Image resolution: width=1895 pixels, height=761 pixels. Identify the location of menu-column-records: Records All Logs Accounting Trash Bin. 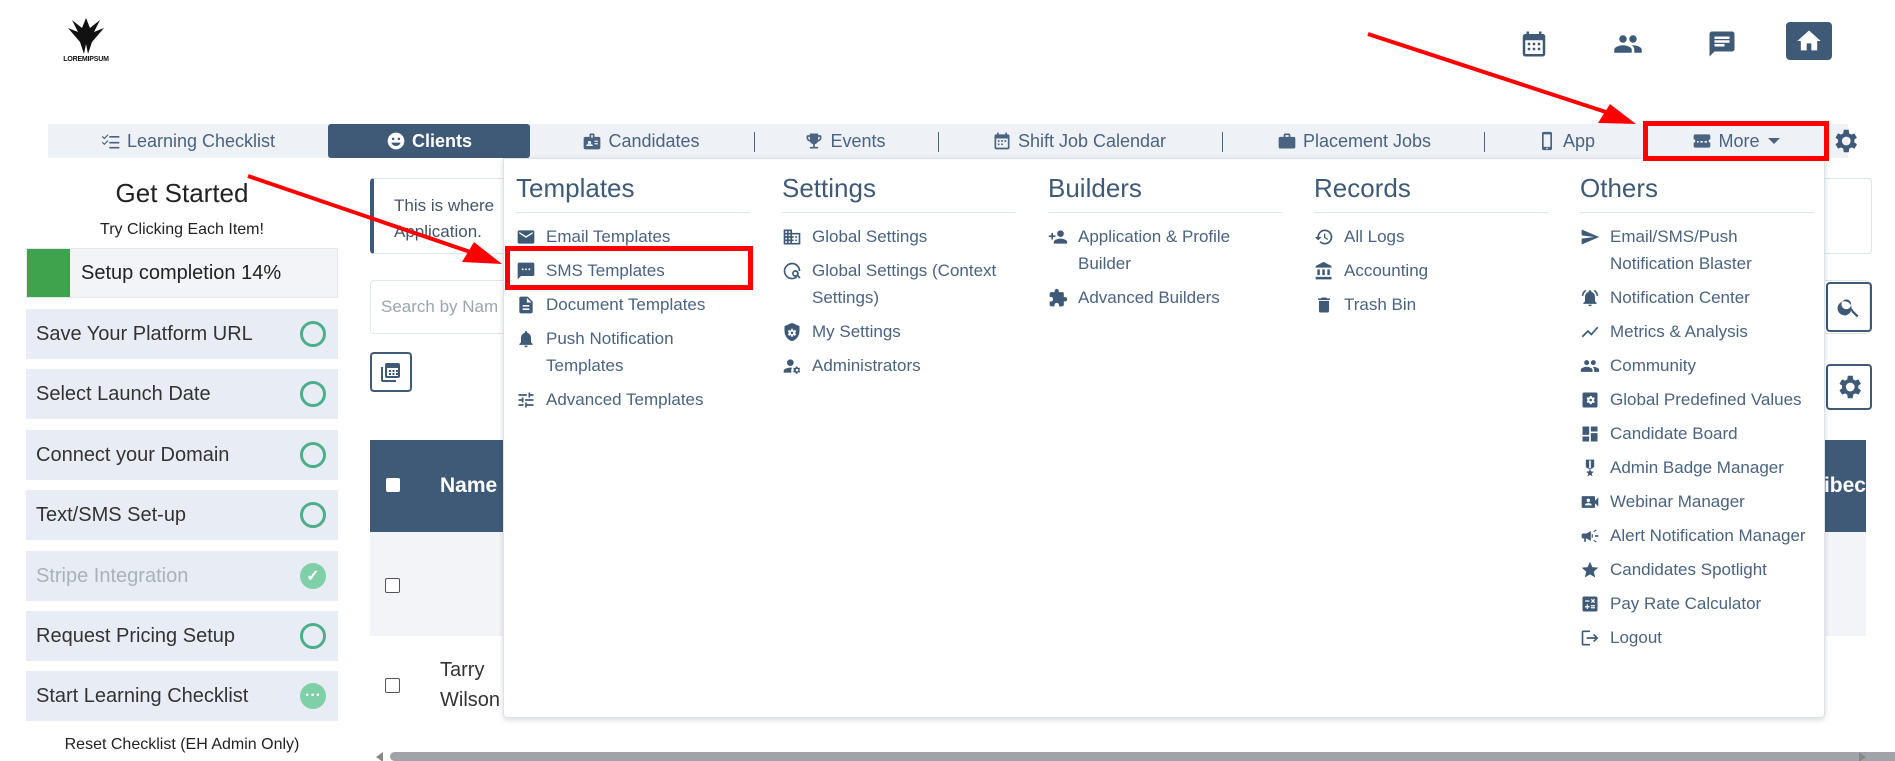
(1431, 249).